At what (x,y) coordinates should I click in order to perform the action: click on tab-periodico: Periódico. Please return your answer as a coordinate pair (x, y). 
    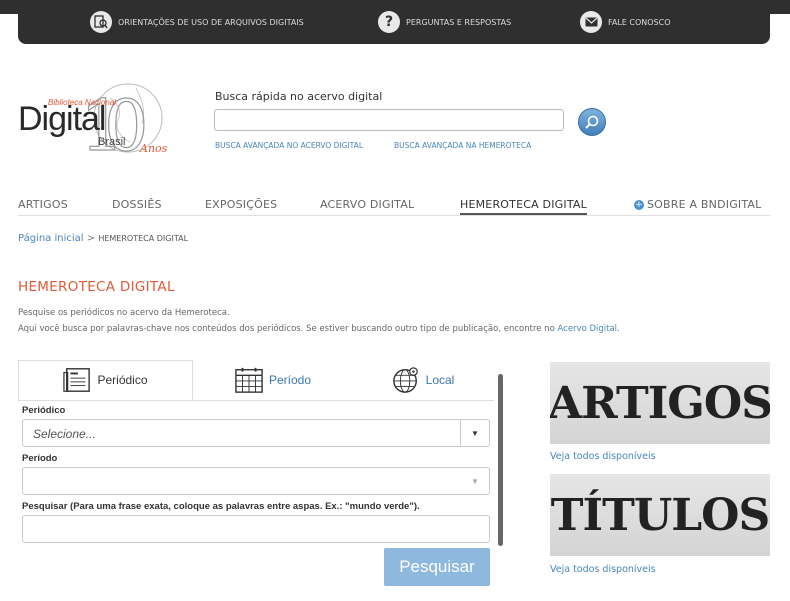
    Looking at the image, I should click on (105, 380).